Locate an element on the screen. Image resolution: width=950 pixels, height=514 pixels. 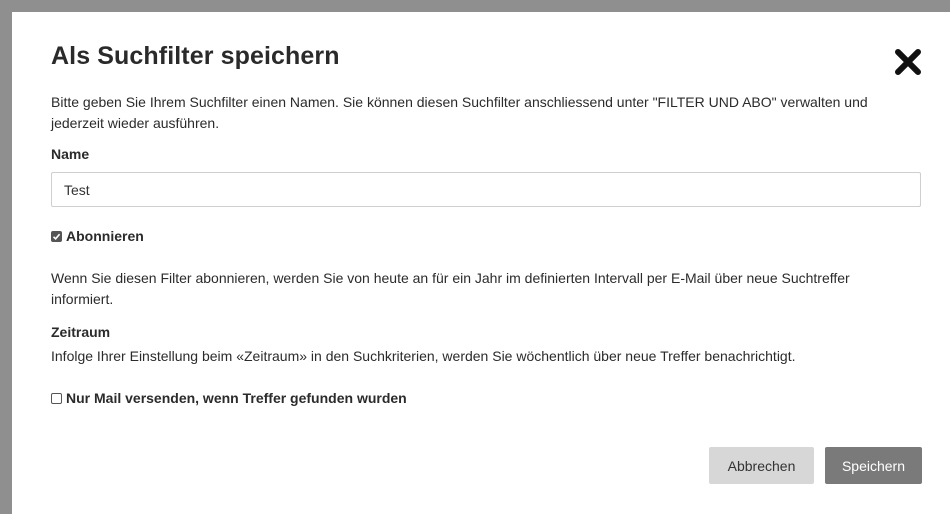
subscribe-checkbox is located at coordinates (56, 236).